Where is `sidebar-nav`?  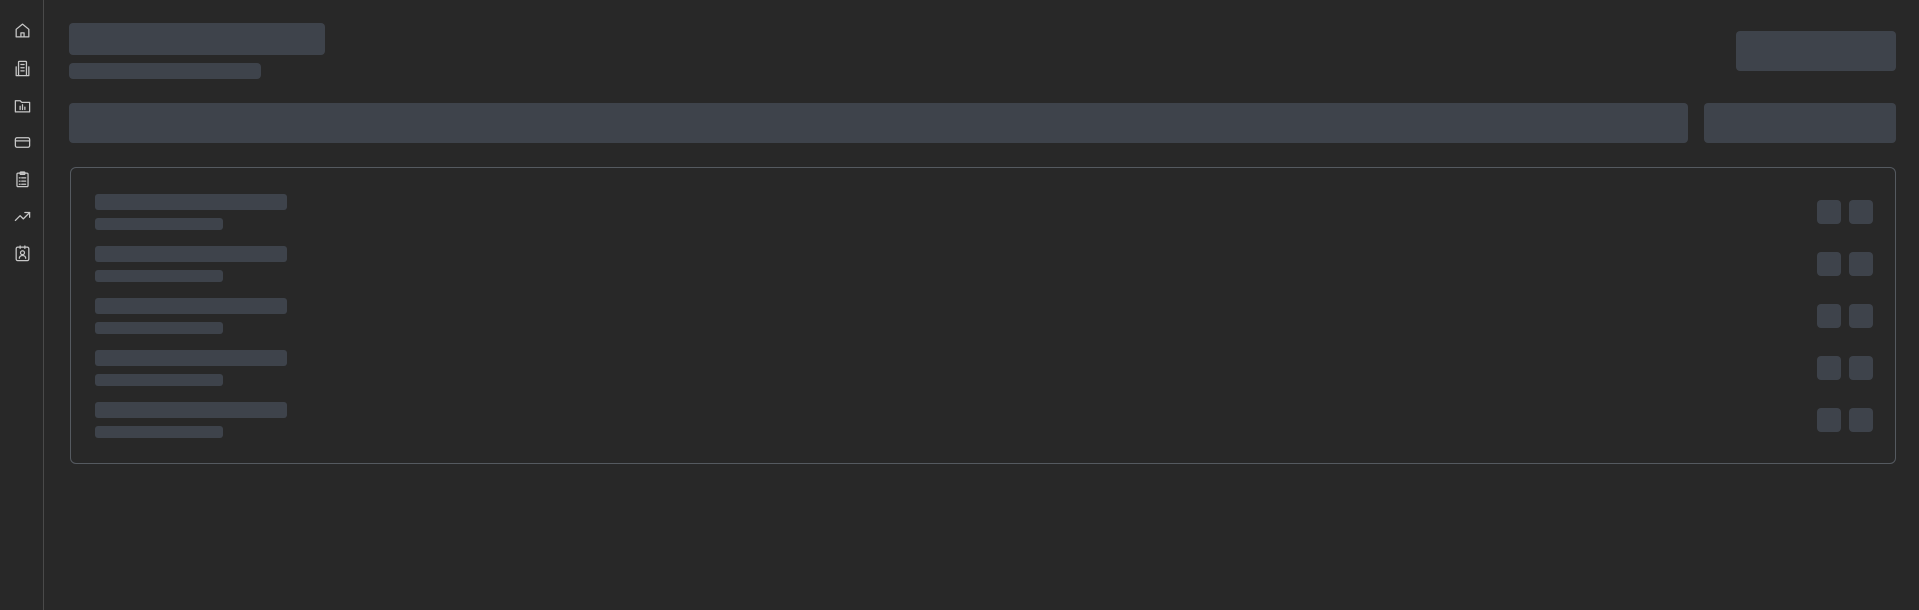
sidebar-nav is located at coordinates (22, 305).